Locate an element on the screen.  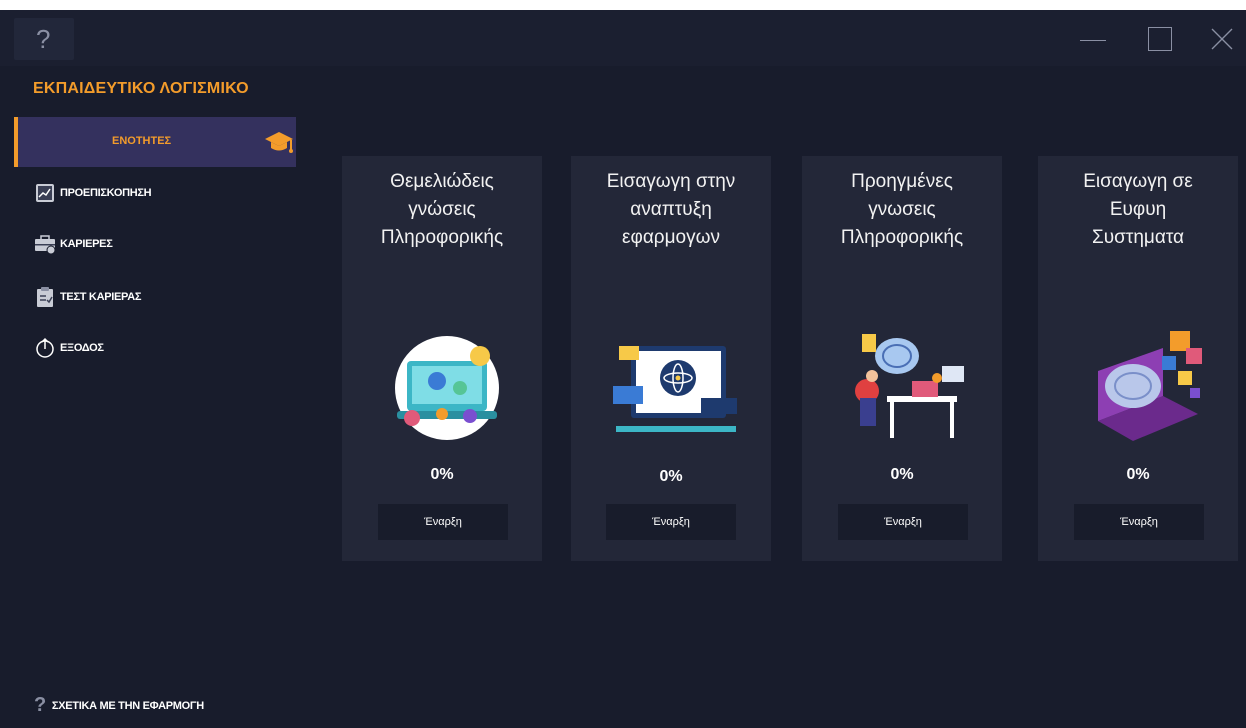
sidebar-item-label: ΕΞΟΔΟΣ is located at coordinates (82, 348).